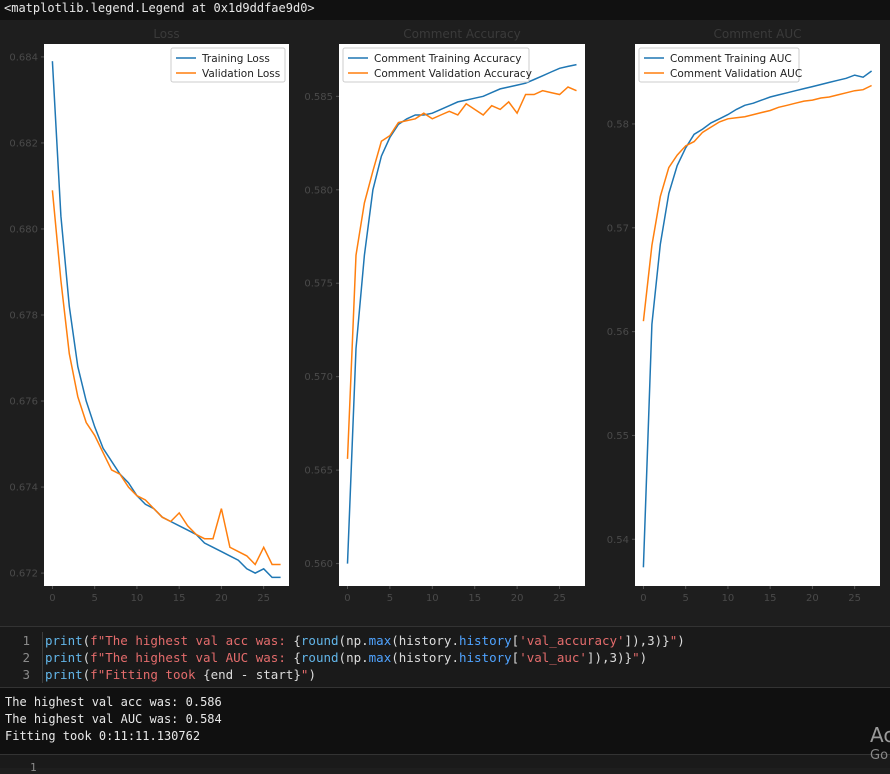  Describe the element at coordinates (572, 640) in the screenshot. I see `code-token: 'val_accuracy'` at that location.